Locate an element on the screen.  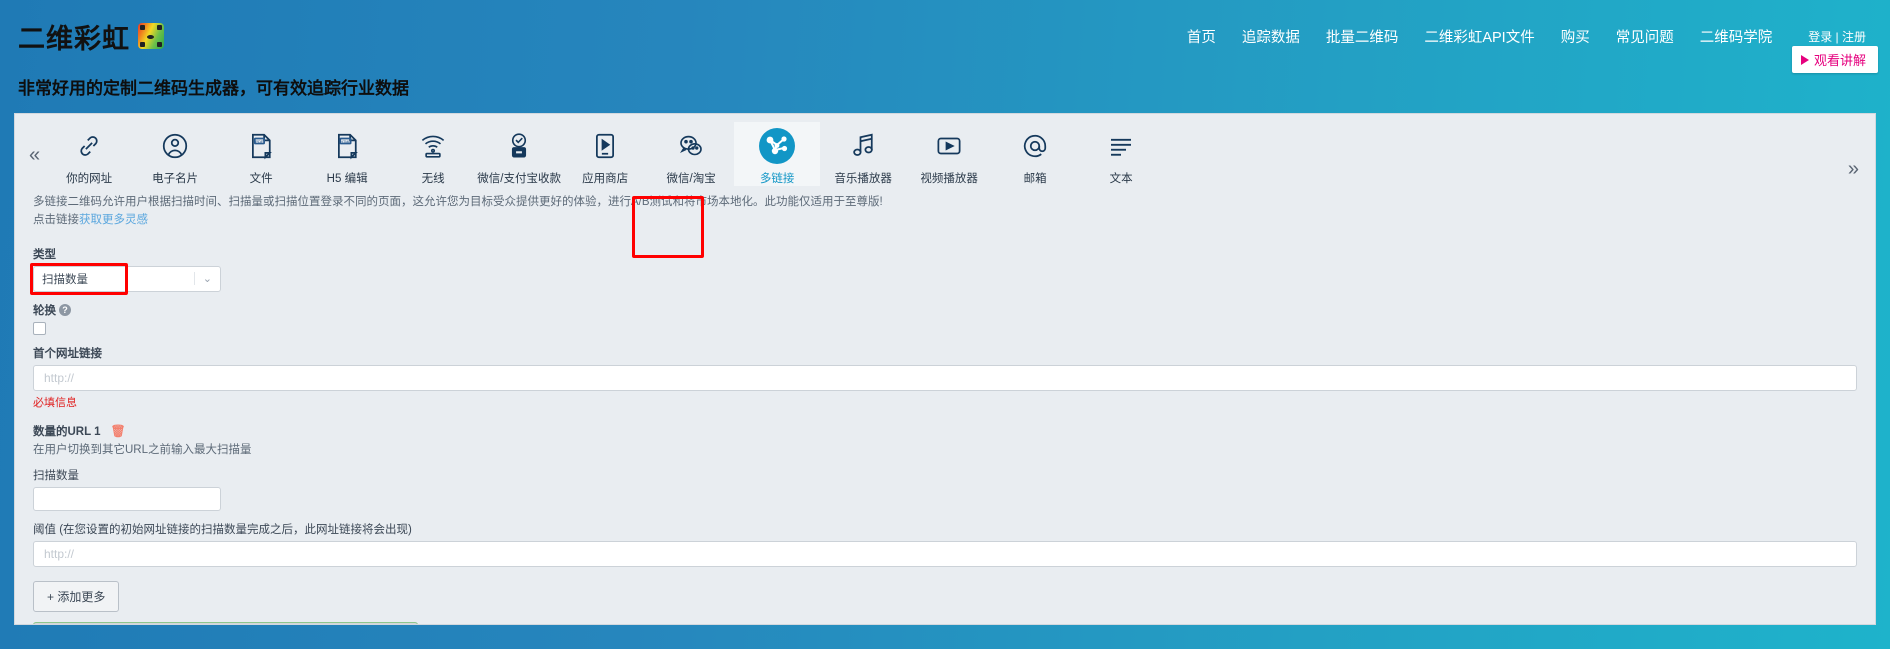
toolbar-label: 应用商店 is located at coordinates (605, 179).